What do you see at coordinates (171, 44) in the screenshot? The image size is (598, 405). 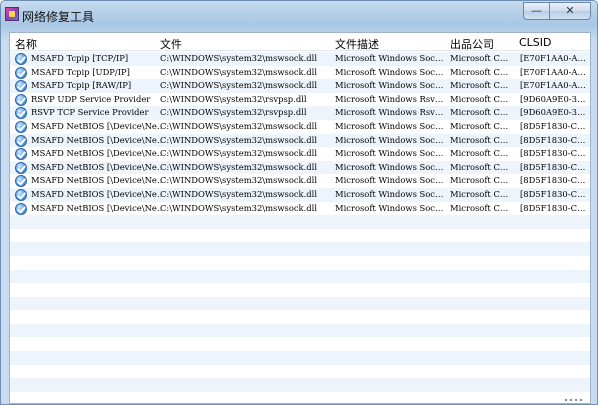 I see `column-header-file: 文件` at bounding box center [171, 44].